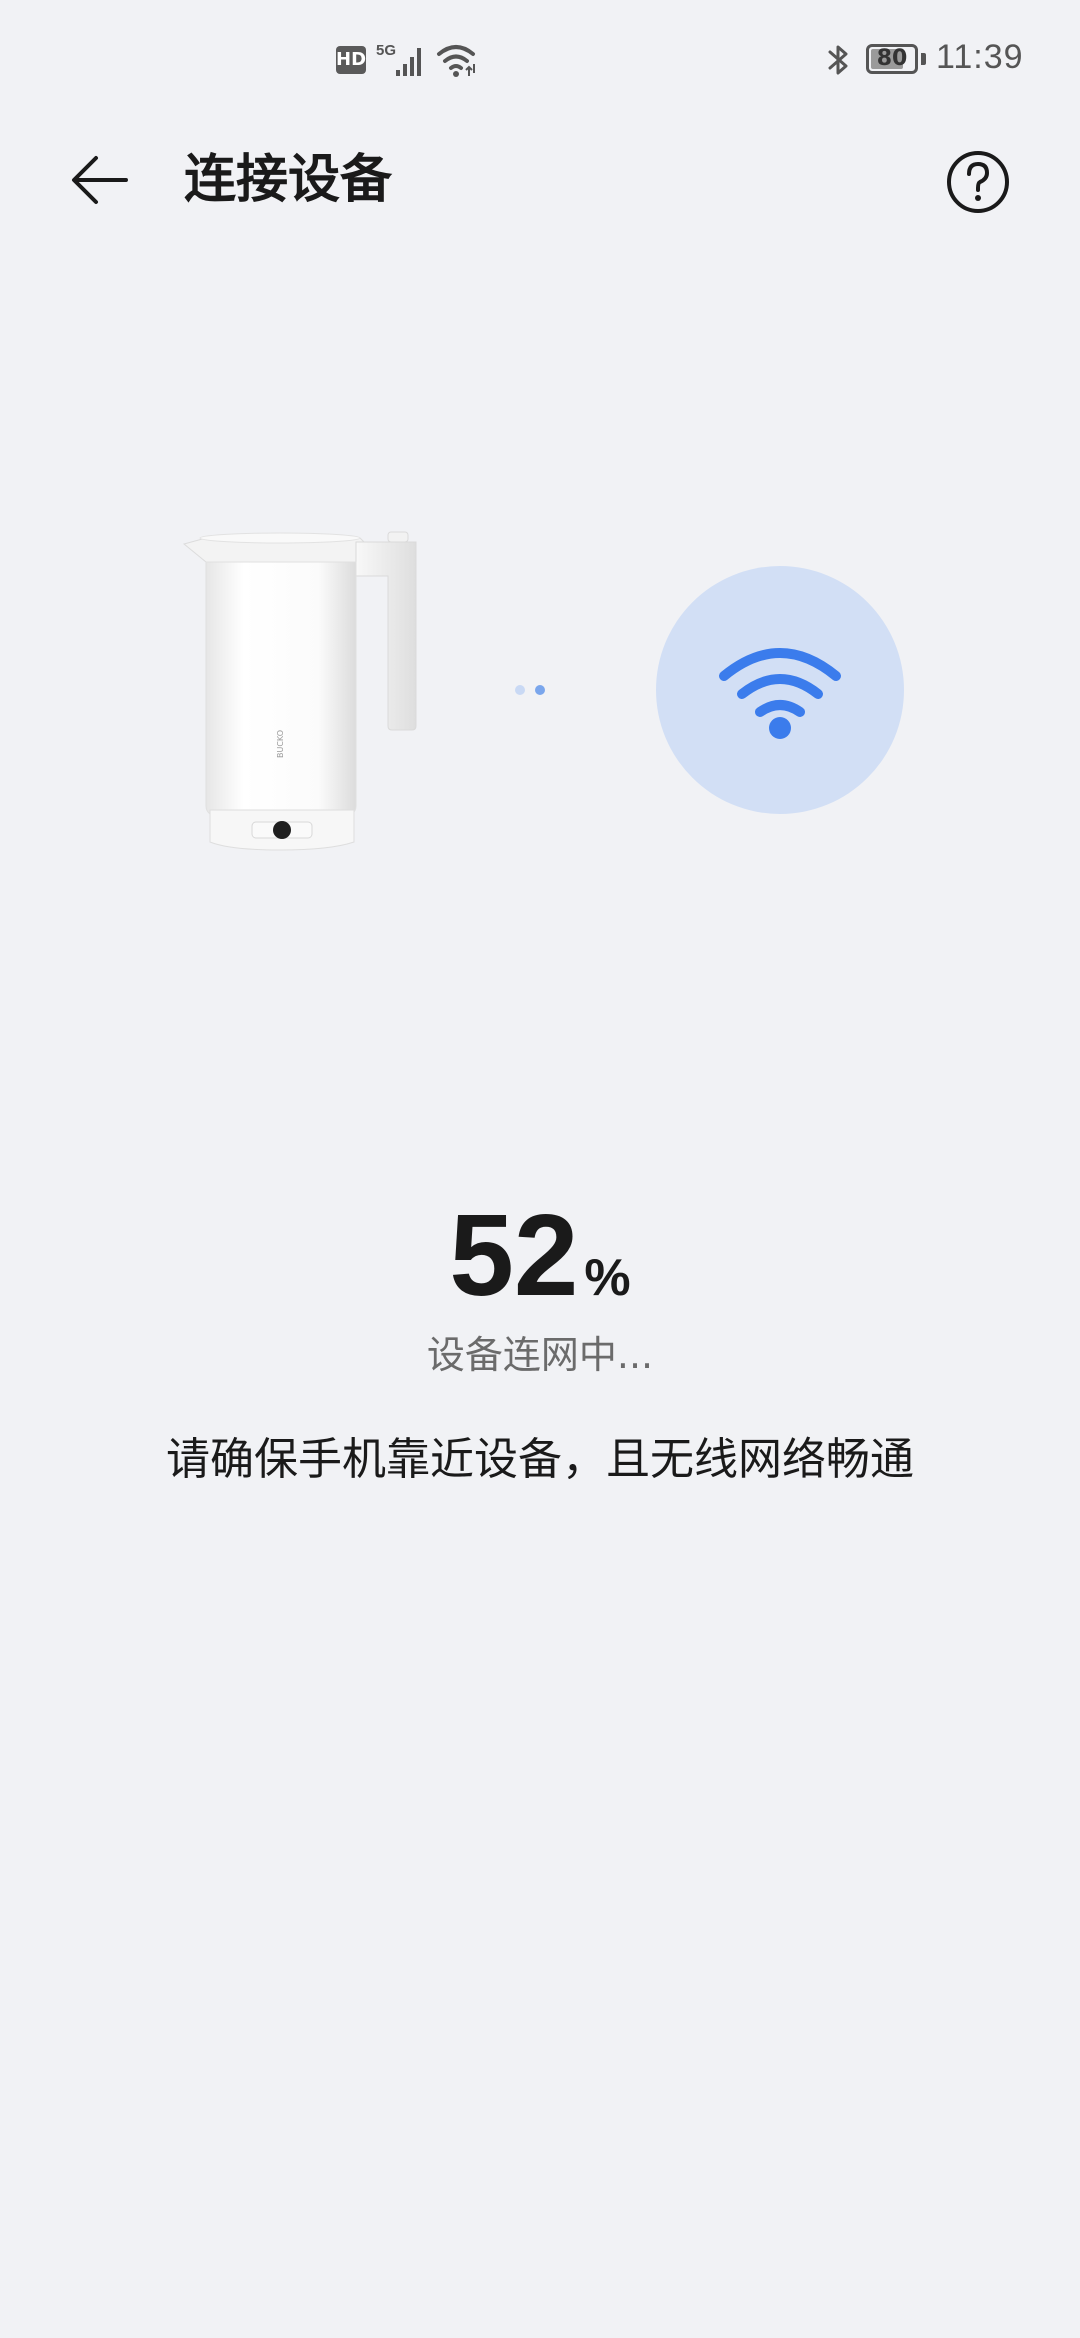  Describe the element at coordinates (398, 59) in the screenshot. I see `signal-icon: 5G` at that location.